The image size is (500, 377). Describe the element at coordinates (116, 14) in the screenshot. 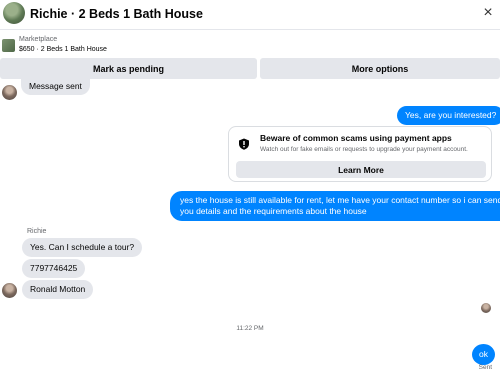

I see `chat-title: Richie · 2 Beds 1 Bath House` at that location.